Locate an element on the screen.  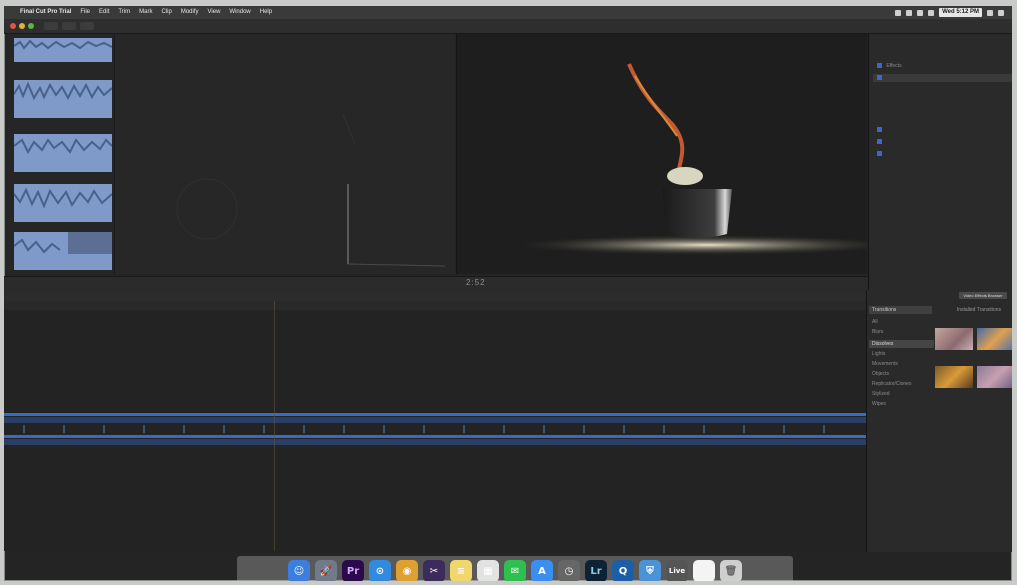
menu-view: View is located at coordinates (214, 12).